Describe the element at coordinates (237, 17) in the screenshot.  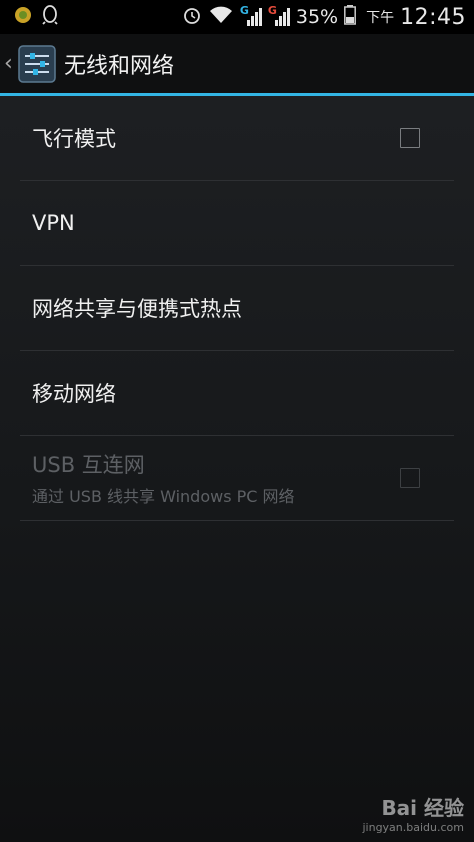
I see `status-bar: G G 35% 下午 12:45` at that location.